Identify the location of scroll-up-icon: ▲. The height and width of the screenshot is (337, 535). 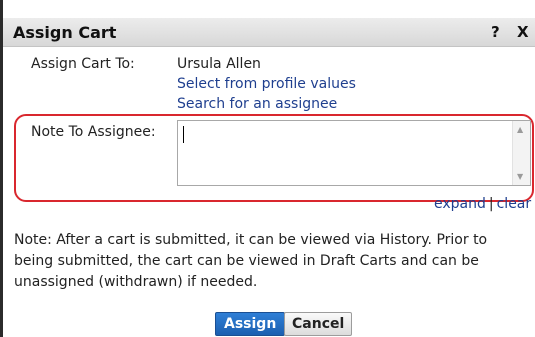
(520, 129).